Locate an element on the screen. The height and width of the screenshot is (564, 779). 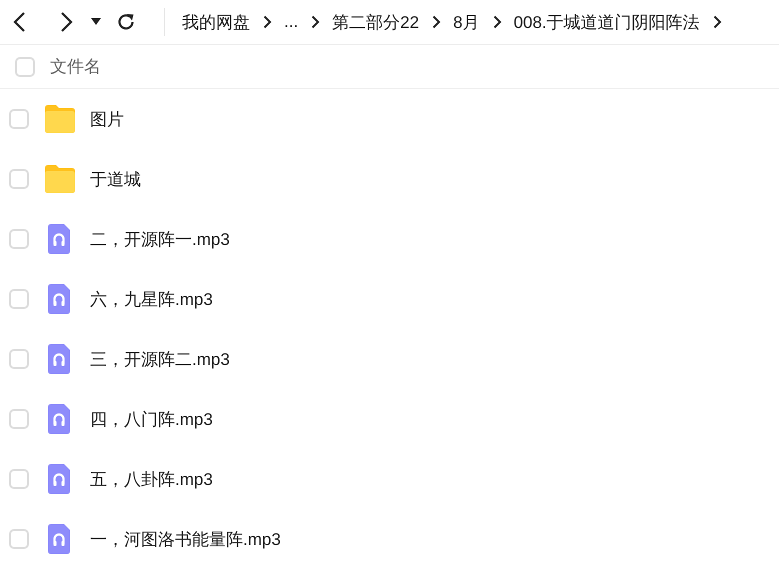
dropdown-button is located at coordinates (96, 22).